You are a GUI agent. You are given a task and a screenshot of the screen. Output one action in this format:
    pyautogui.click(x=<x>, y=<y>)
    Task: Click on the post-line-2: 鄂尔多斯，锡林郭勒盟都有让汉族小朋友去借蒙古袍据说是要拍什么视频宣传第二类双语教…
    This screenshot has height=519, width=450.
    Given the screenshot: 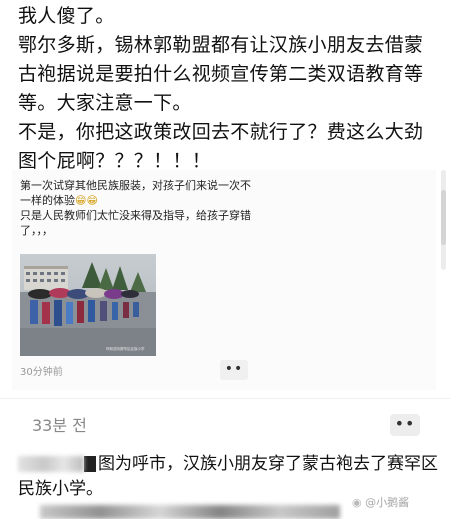 What is the action you would take?
    pyautogui.click(x=221, y=74)
    